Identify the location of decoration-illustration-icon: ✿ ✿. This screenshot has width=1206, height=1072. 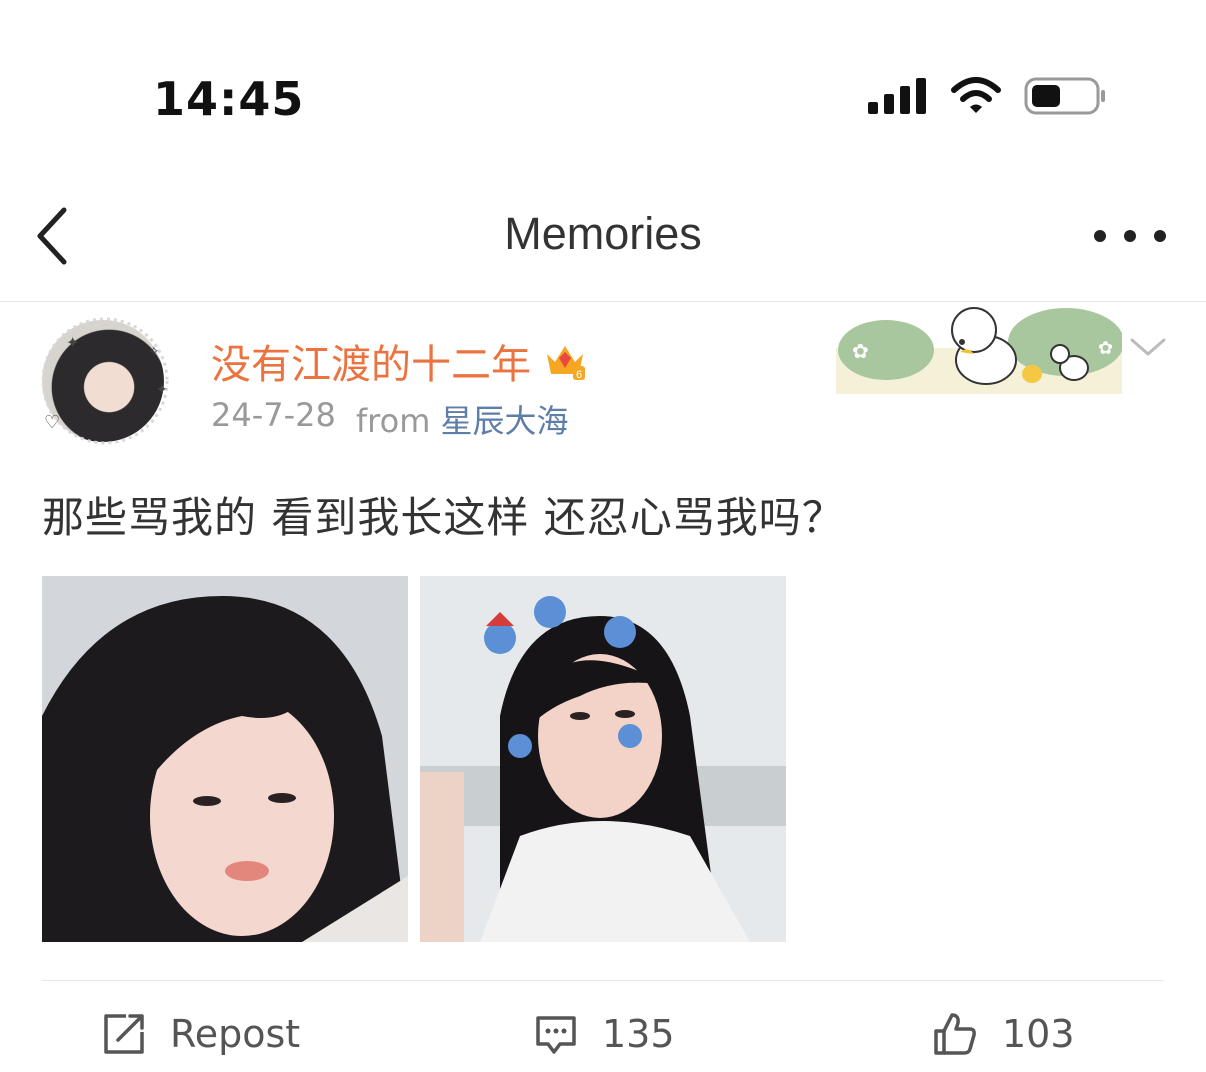
(980, 346).